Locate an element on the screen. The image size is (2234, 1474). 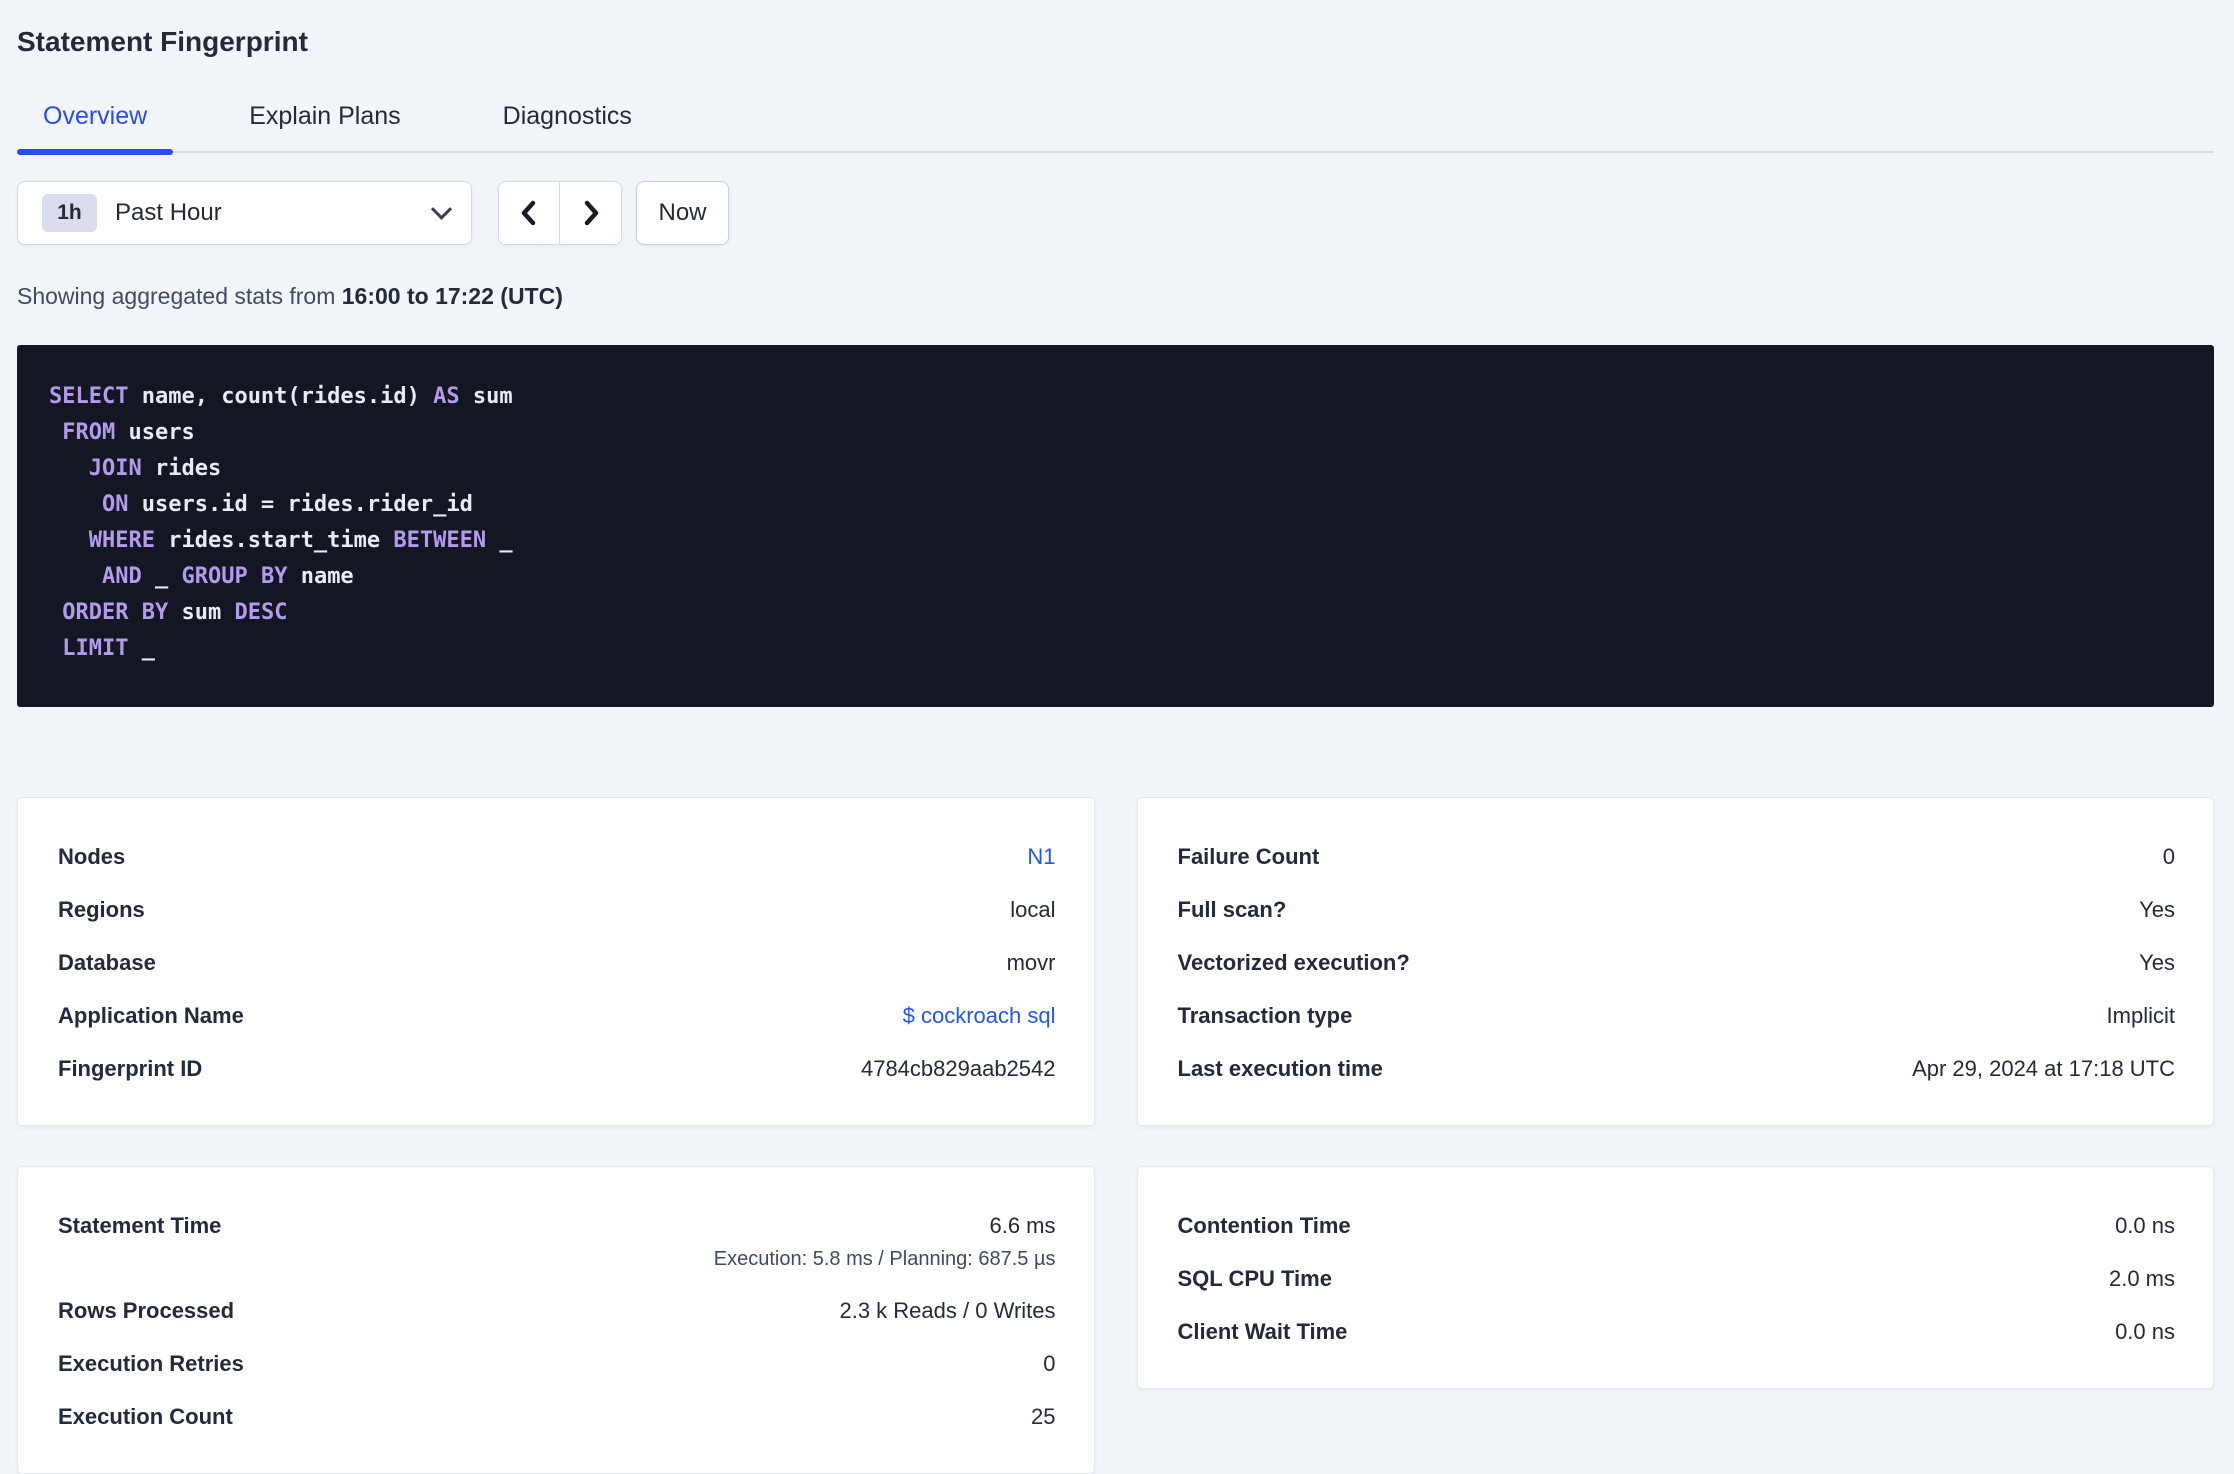
row-value: 6.6 ms is located at coordinates (1022, 1225).